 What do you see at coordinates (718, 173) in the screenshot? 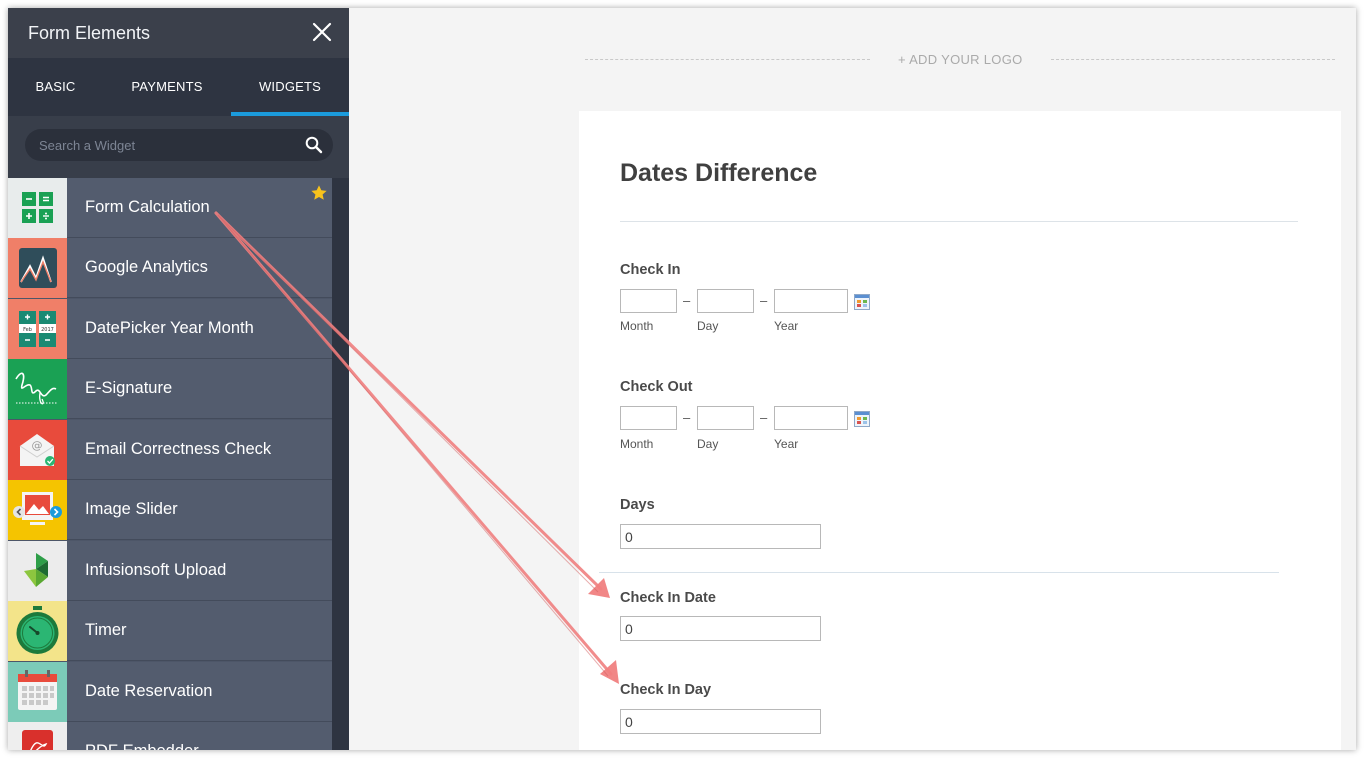
I see `form-title: Dates Difference` at bounding box center [718, 173].